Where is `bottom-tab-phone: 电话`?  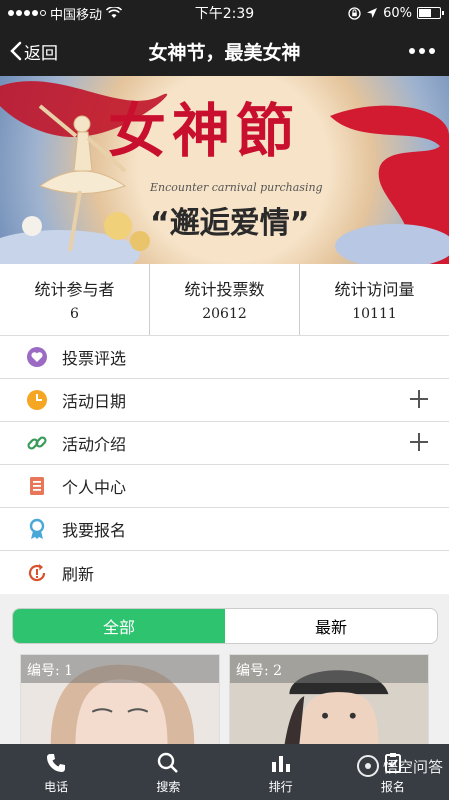 bottom-tab-phone: 电话 is located at coordinates (56, 772).